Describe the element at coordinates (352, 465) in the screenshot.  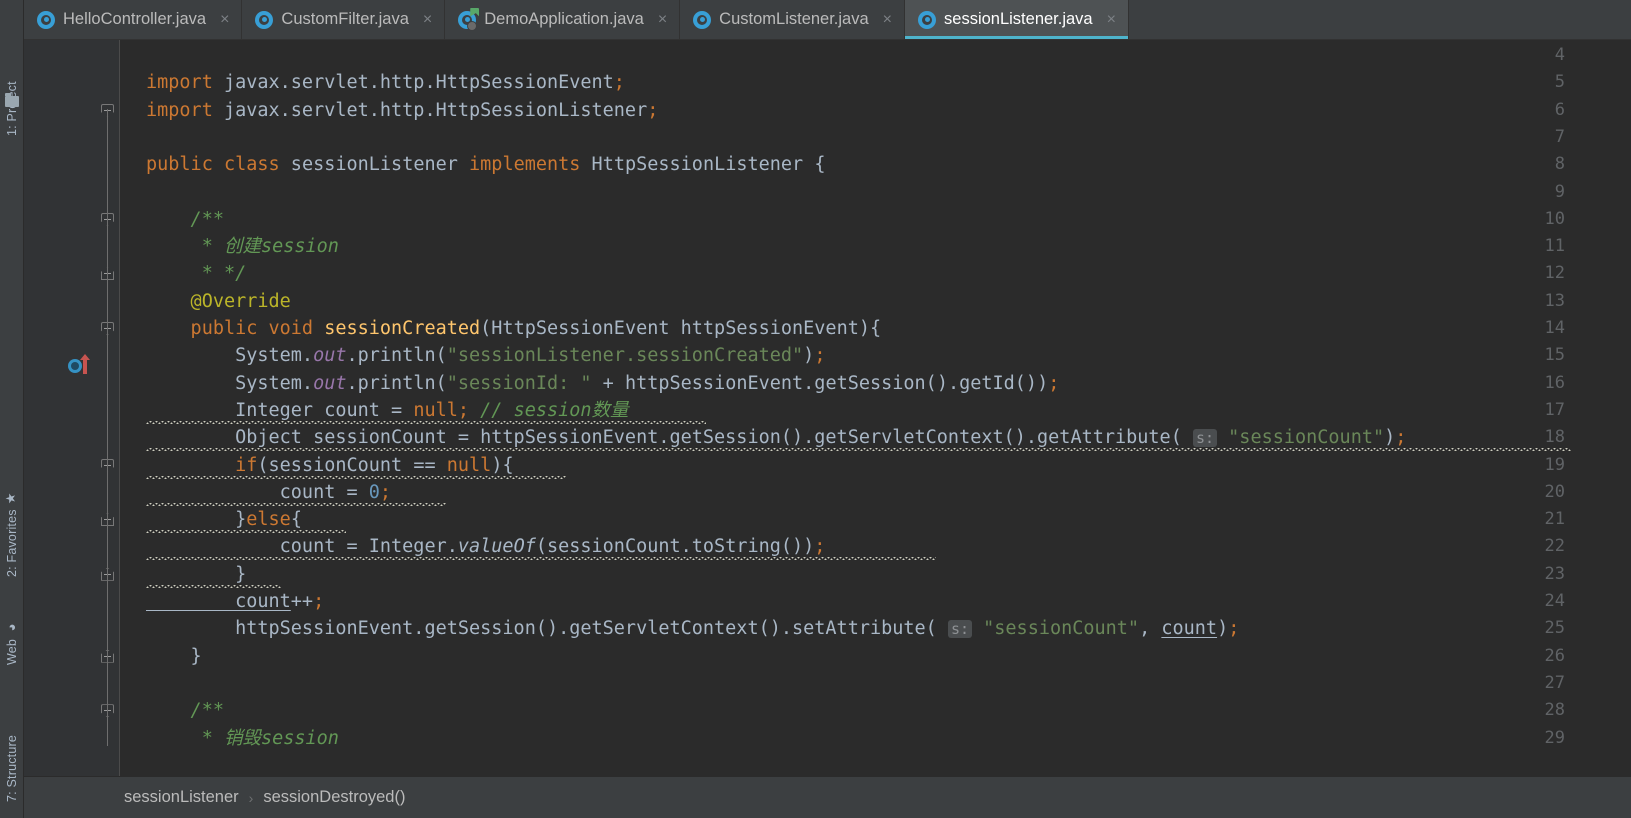
I see `code-token: (sessionCount ==` at that location.